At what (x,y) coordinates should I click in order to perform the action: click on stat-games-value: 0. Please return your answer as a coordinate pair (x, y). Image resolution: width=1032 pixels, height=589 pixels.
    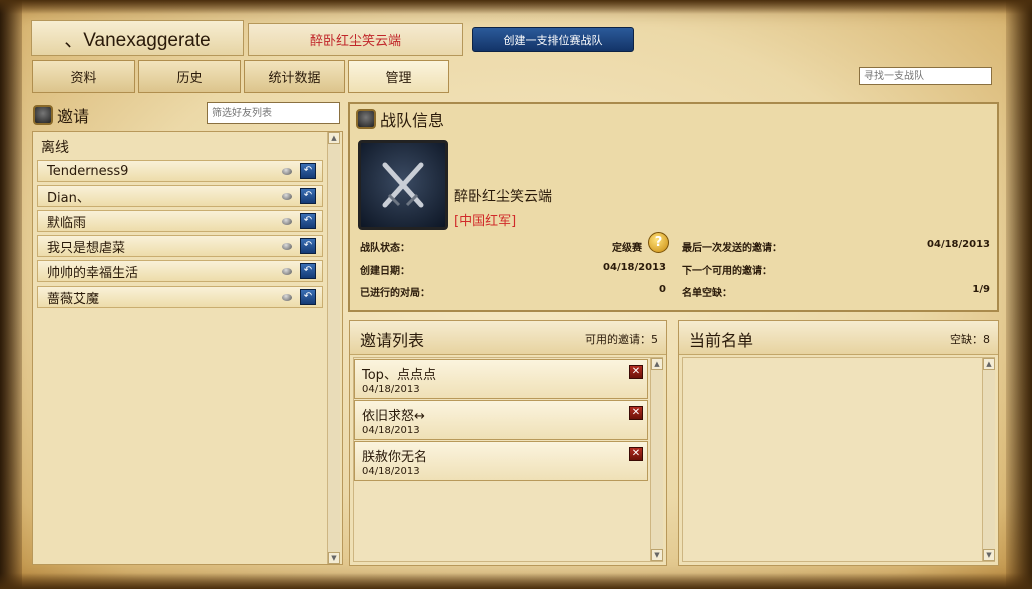
    Looking at the image, I should click on (662, 289).